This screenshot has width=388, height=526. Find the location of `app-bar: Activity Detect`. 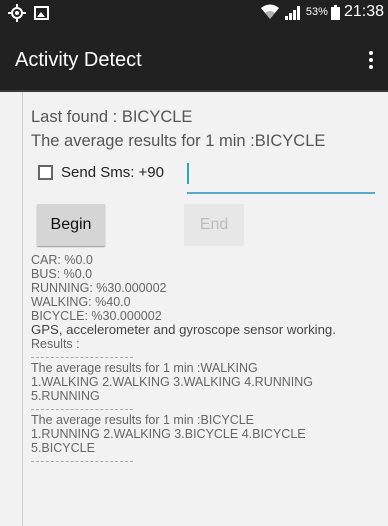

app-bar: Activity Detect is located at coordinates (194, 59).